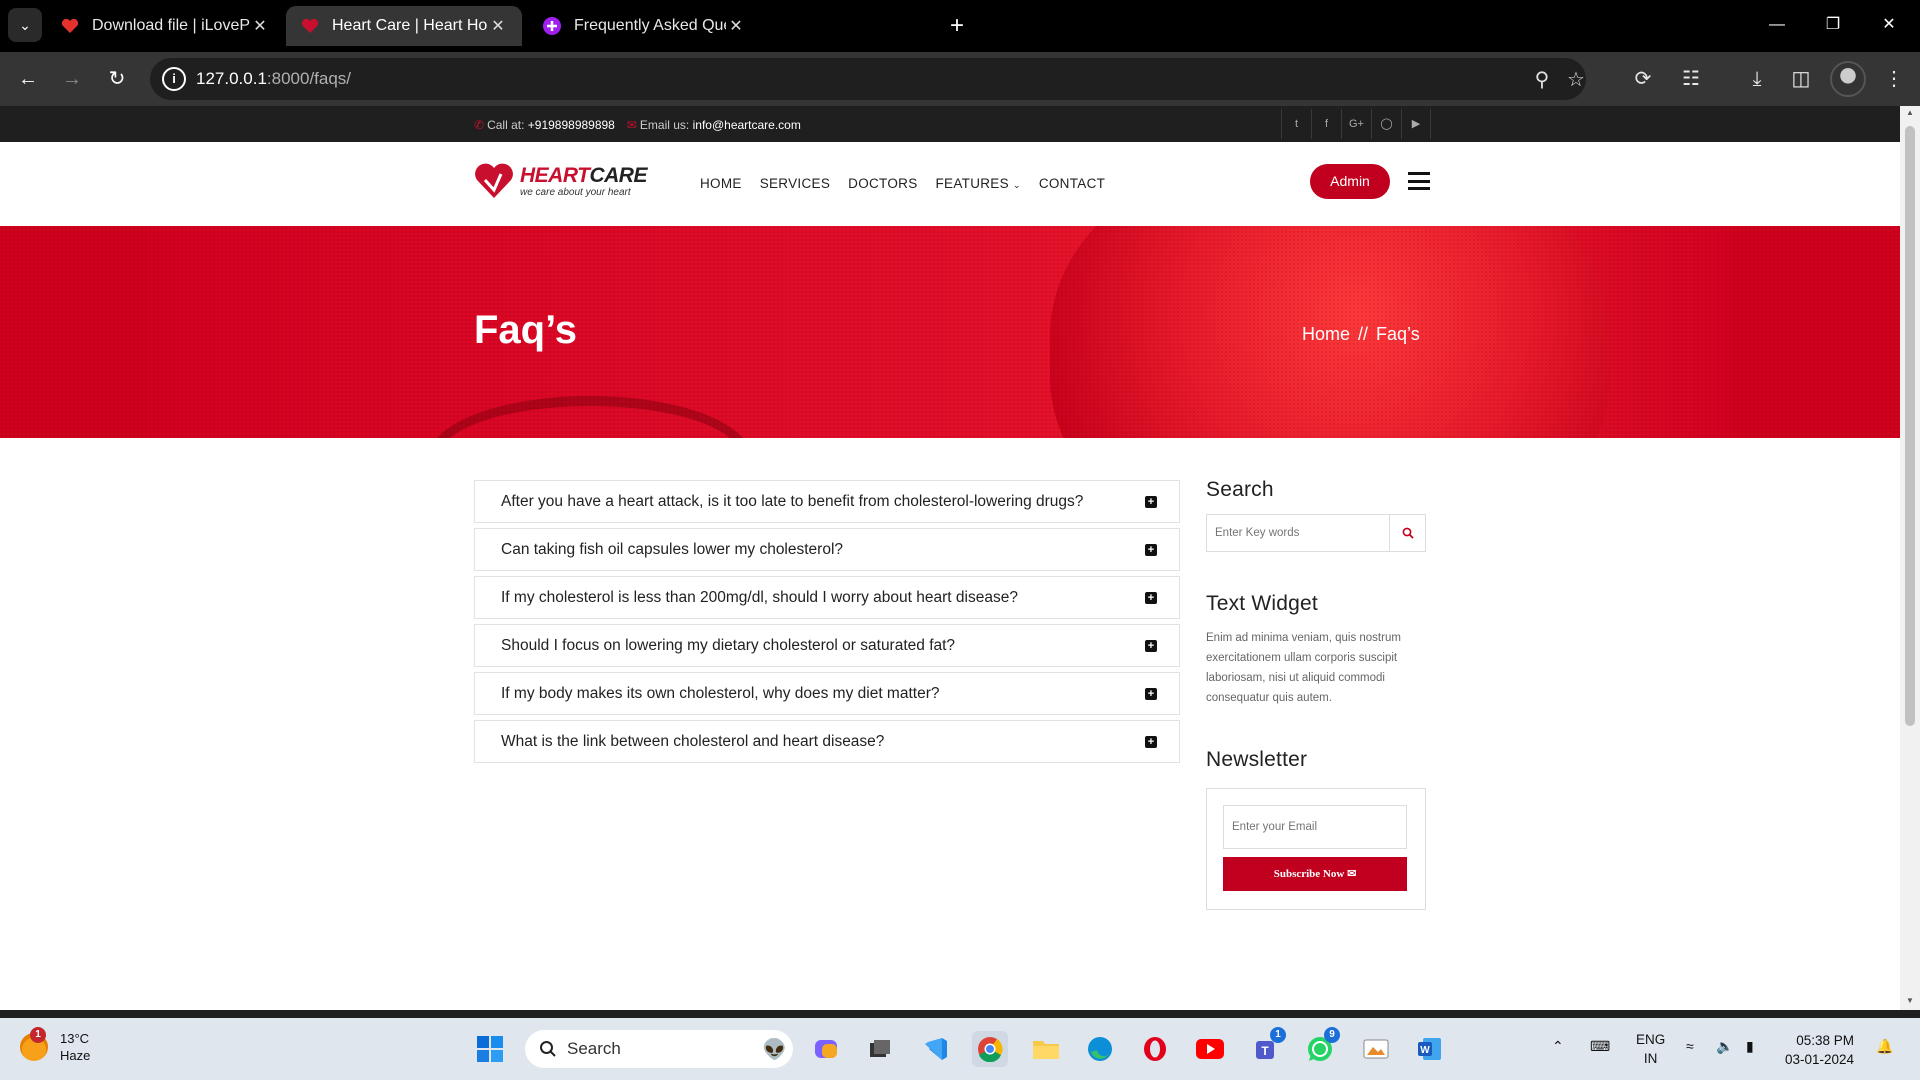 This screenshot has width=1920, height=1080. I want to click on side-panel-icon: ◫, so click(1801, 79).